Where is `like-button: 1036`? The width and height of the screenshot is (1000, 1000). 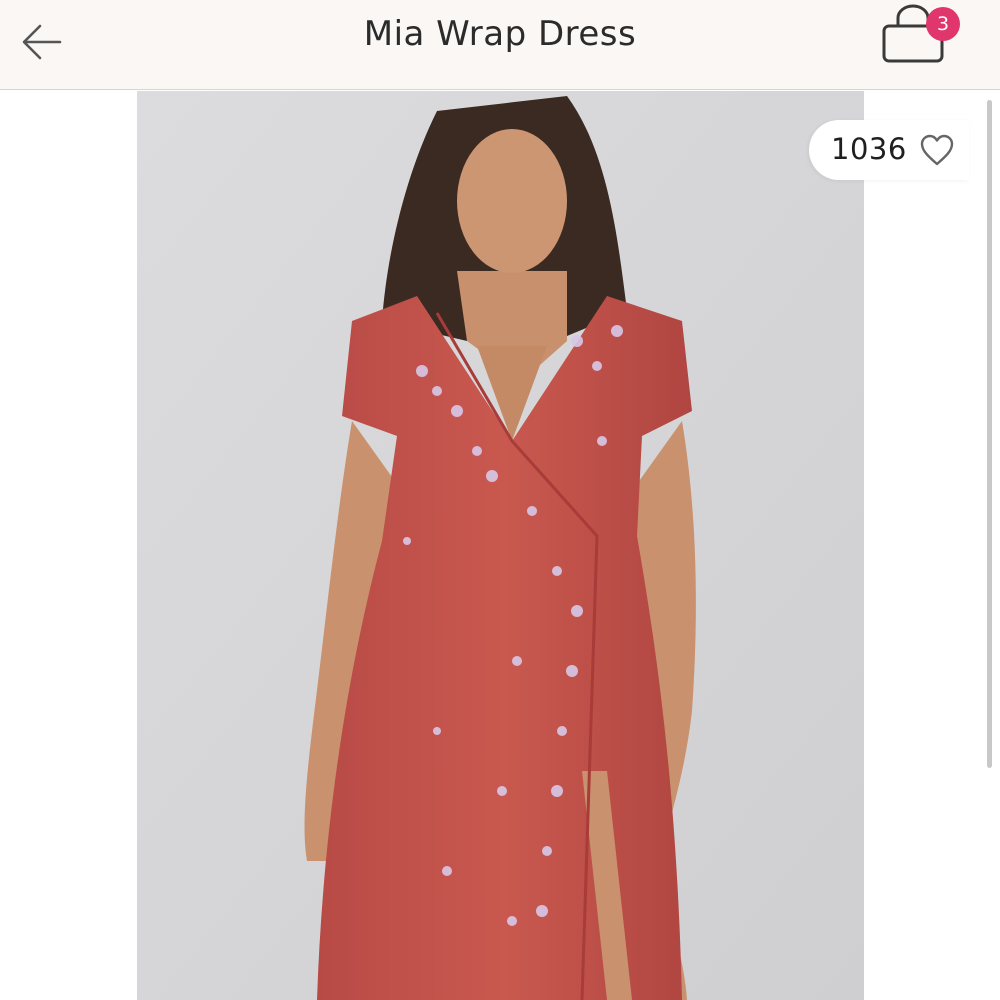 like-button: 1036 is located at coordinates (889, 150).